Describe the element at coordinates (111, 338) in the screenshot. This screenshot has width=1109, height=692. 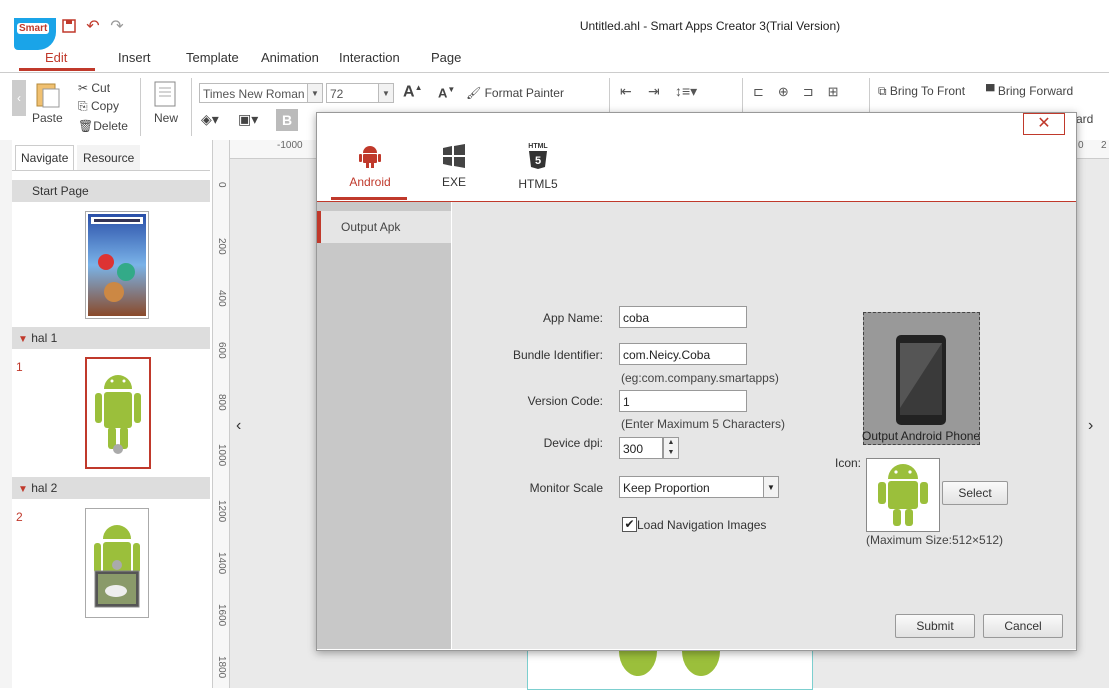
I see `page-header-1: ▼ hal 1` at that location.